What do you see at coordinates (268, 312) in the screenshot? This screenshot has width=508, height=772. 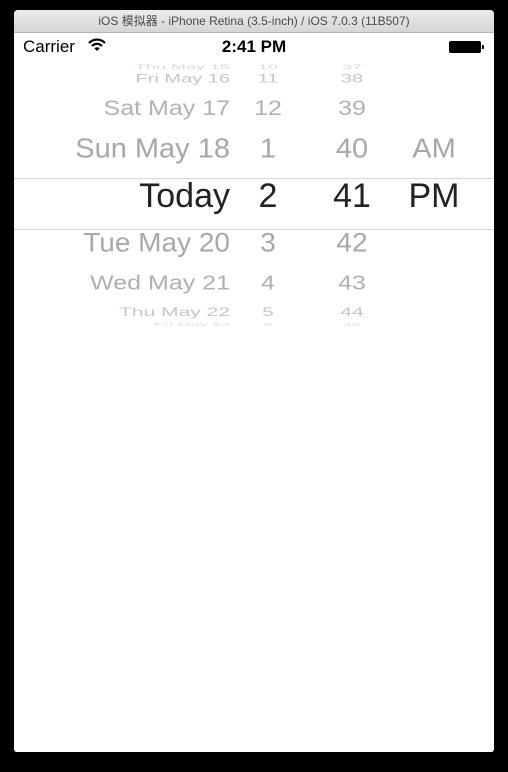 I see `picker-hour-item: 5` at bounding box center [268, 312].